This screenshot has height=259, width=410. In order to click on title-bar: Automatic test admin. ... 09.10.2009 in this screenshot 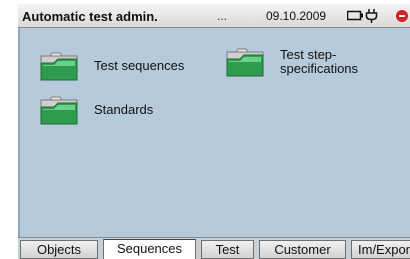, I will do `click(214, 16)`.